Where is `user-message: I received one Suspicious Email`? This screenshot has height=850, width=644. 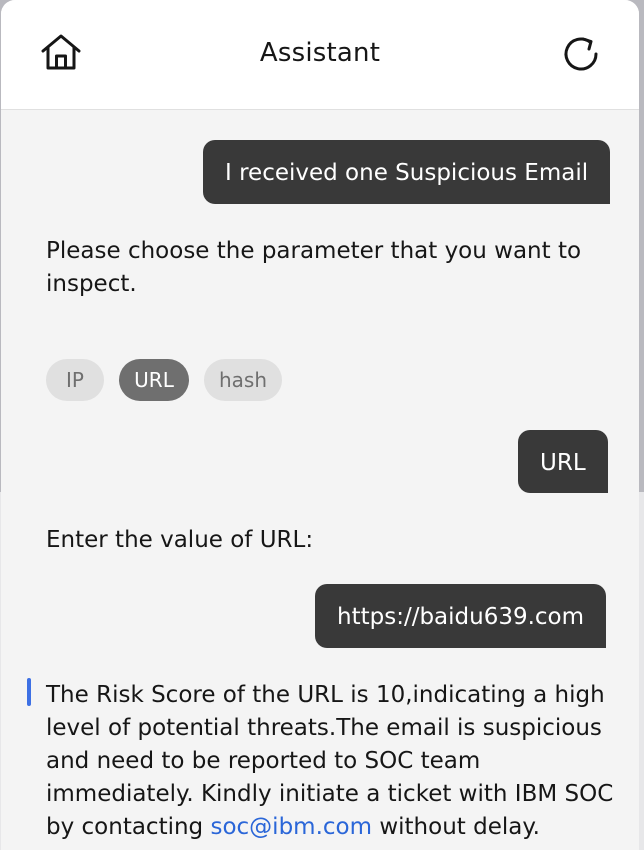
user-message: I received one Suspicious Email is located at coordinates (407, 172).